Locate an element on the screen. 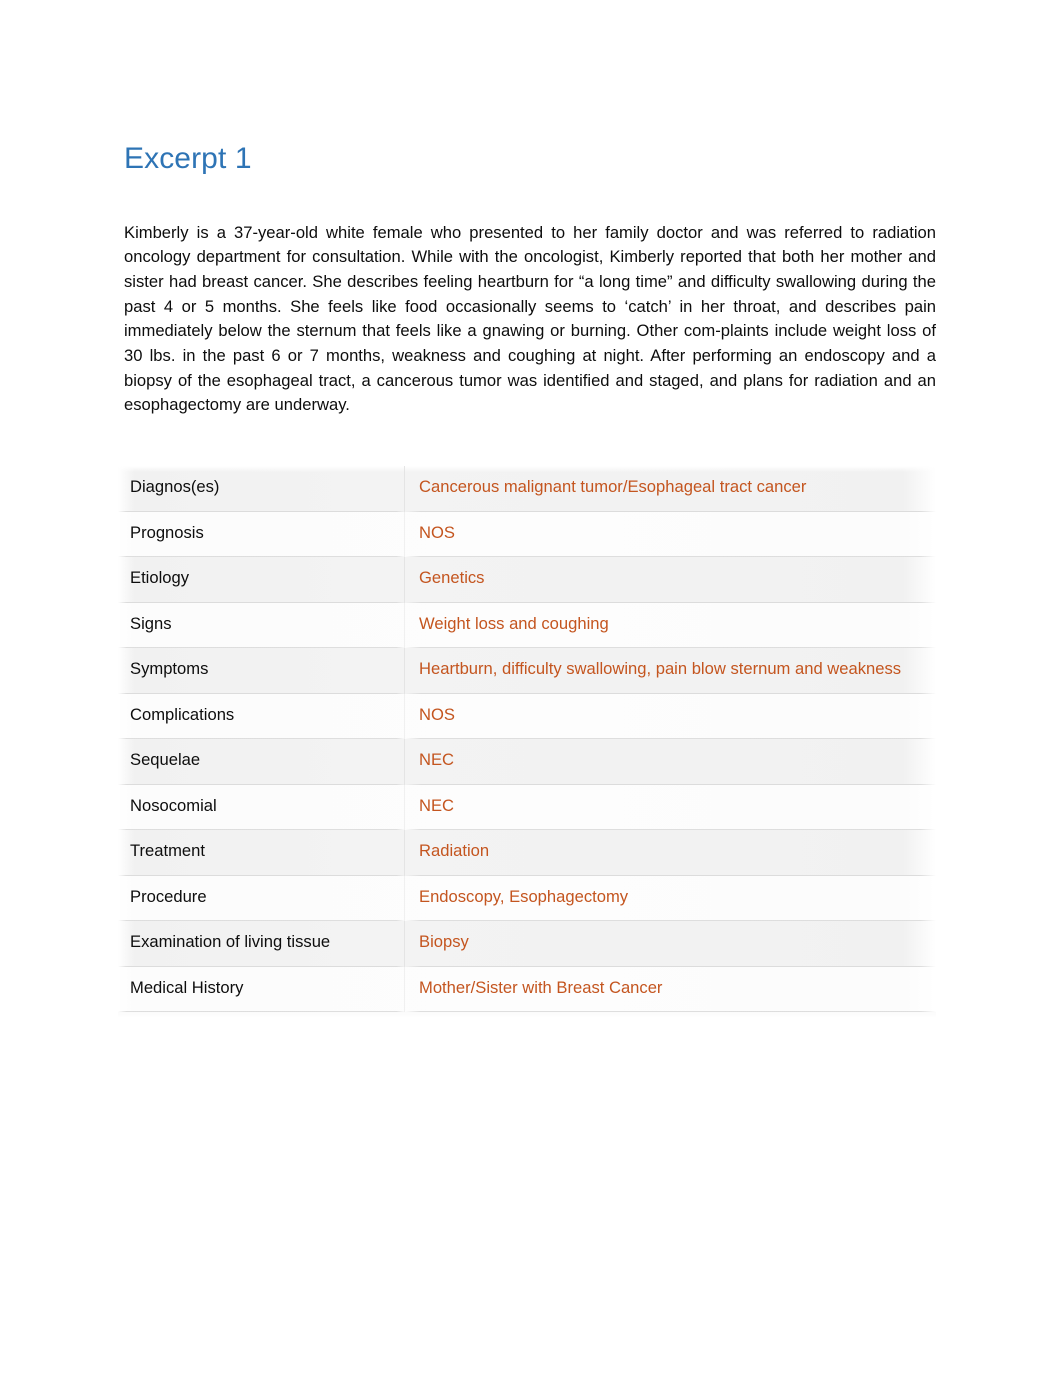 Image resolution: width=1062 pixels, height=1376 pixels. table-cell-label: Etiology is located at coordinates (261, 580).